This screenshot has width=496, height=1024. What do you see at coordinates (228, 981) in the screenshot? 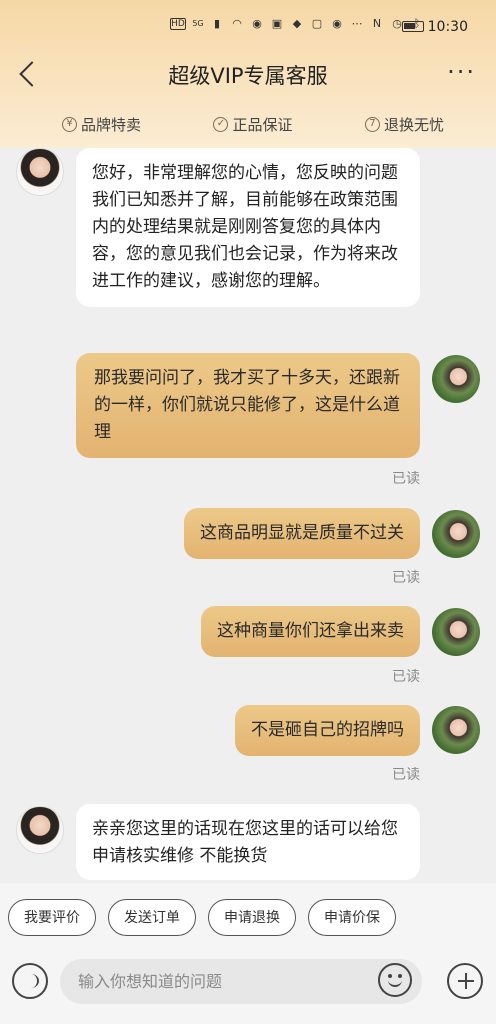
I see `message-input` at bounding box center [228, 981].